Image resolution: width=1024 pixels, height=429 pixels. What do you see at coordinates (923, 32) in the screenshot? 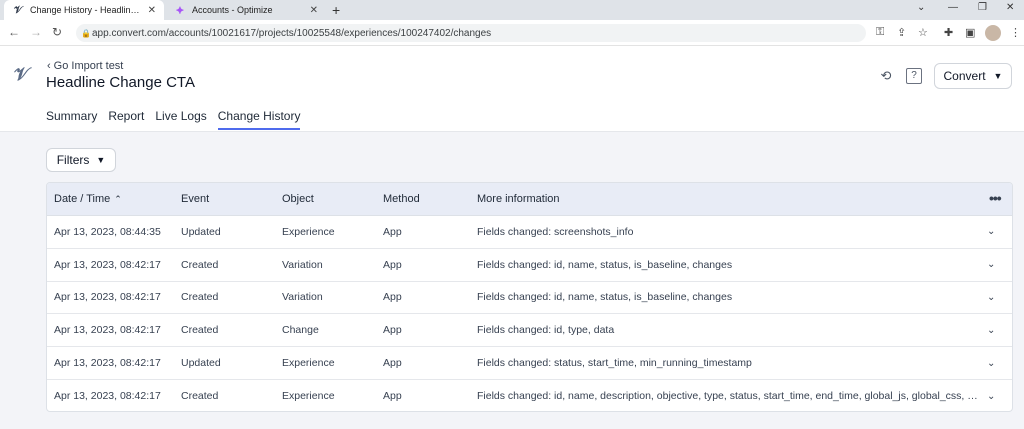
I see `star-icon: ☆` at bounding box center [923, 32].